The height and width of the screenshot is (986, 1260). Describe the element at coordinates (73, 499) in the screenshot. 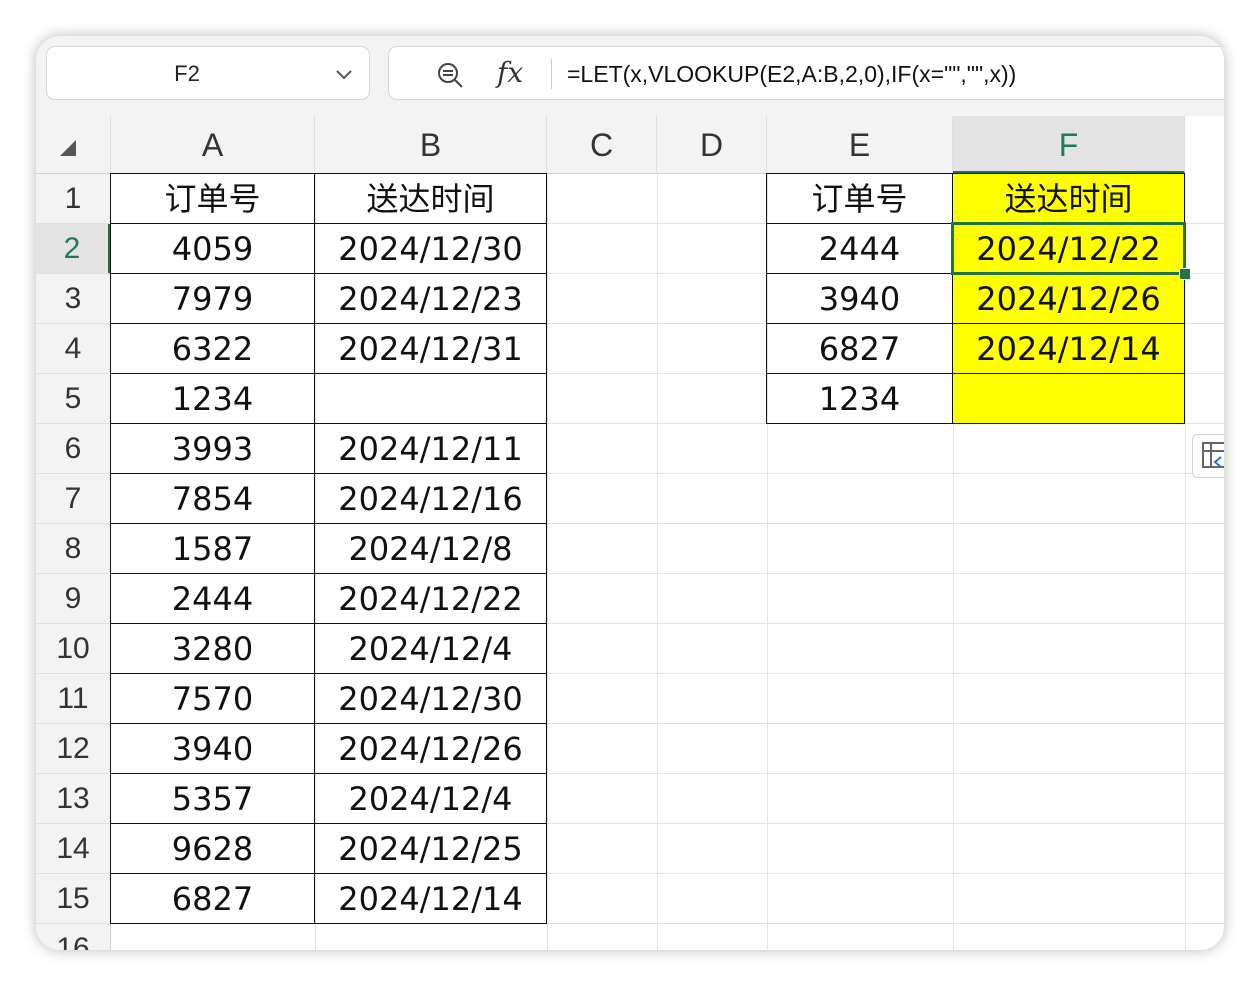

I see `row-header-7: 7` at that location.